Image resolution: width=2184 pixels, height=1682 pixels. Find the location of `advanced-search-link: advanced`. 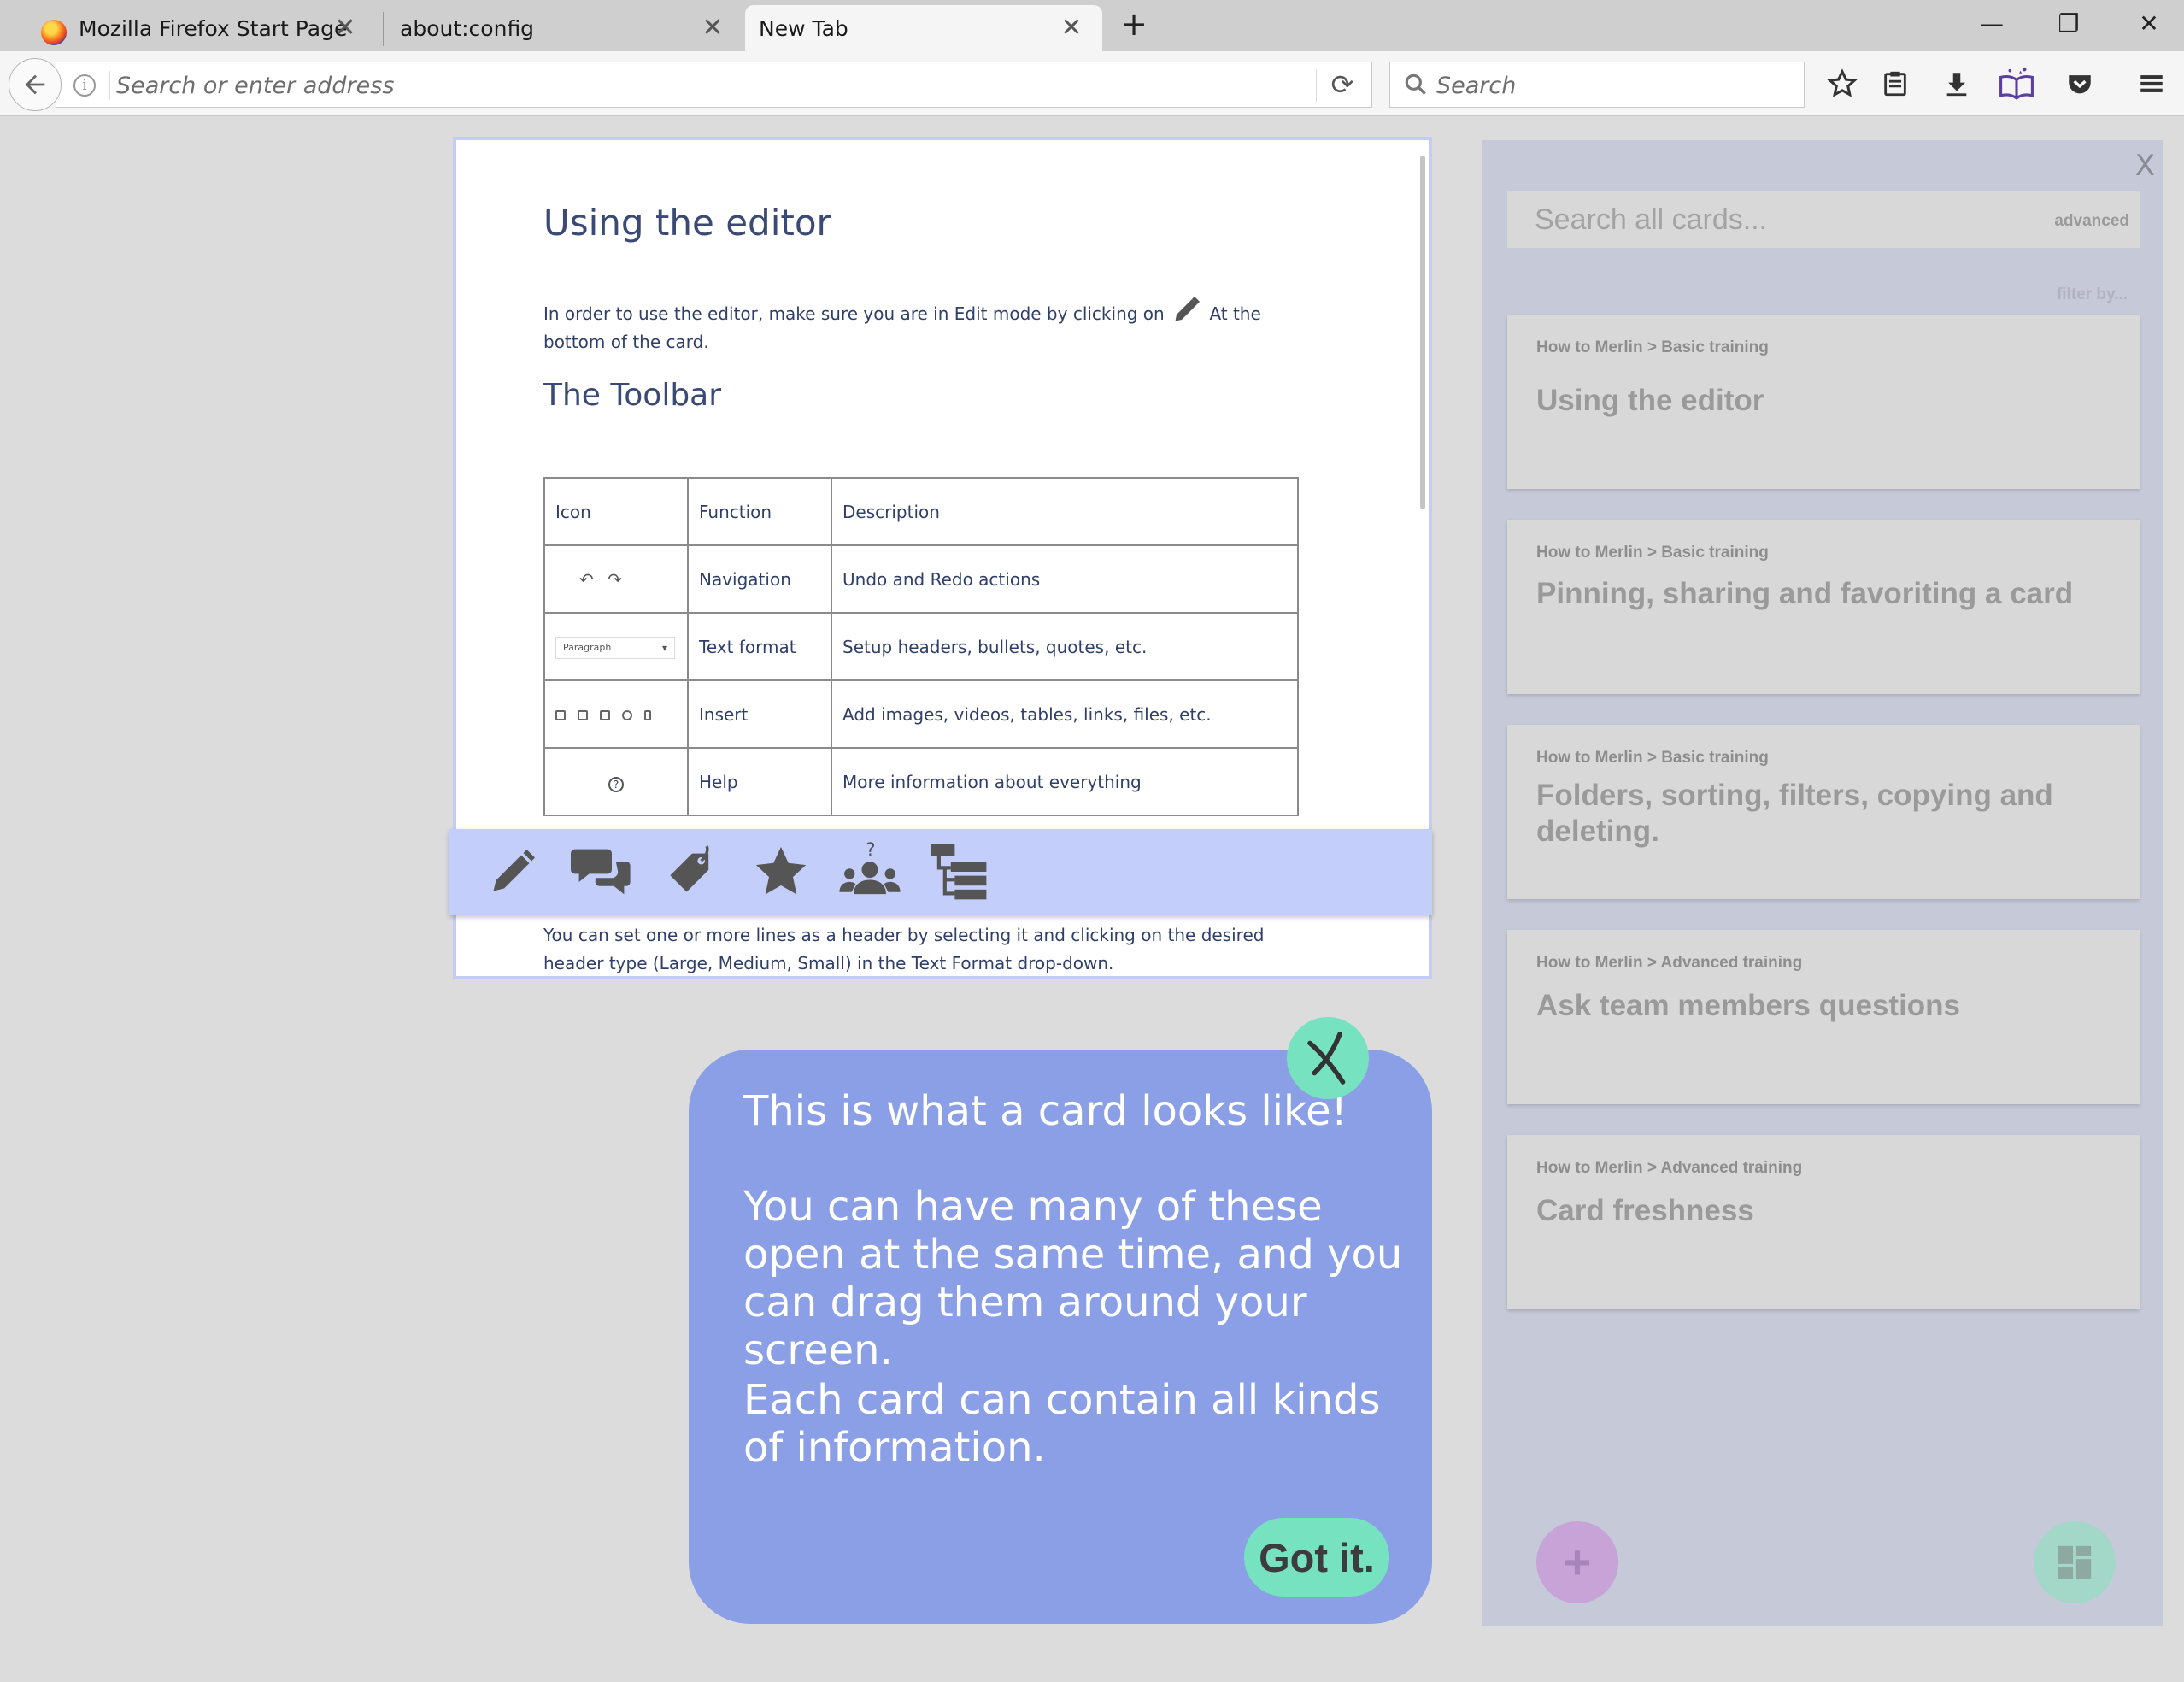

advanced-search-link: advanced is located at coordinates (2091, 221).